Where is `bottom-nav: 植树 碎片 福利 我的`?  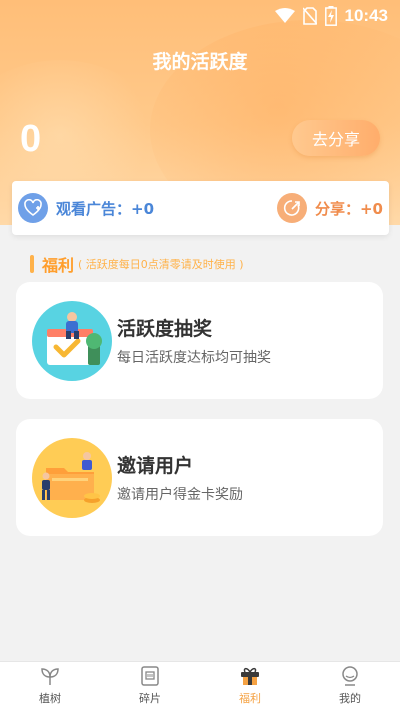 bottom-nav: 植树 碎片 福利 我的 is located at coordinates (200, 686).